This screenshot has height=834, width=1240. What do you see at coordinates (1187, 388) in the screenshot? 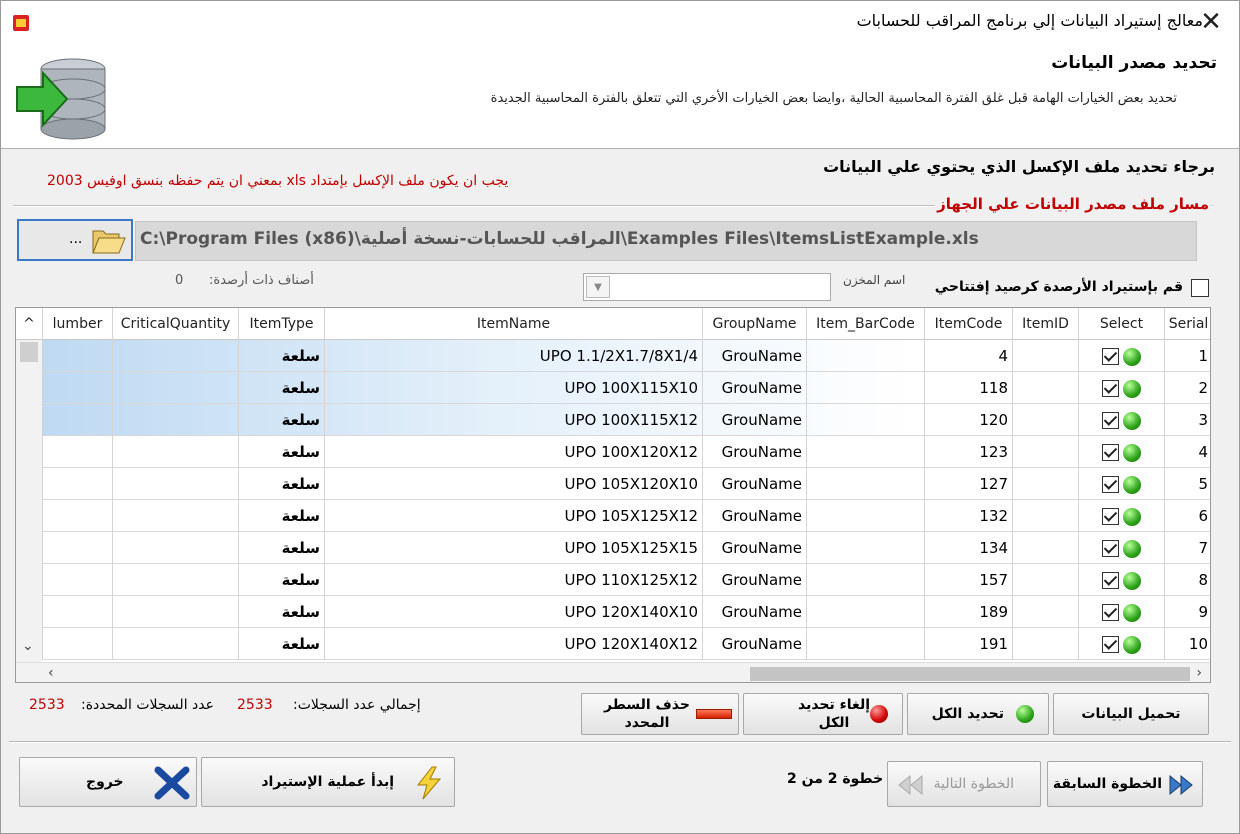
I see `cell-serial: 2` at bounding box center [1187, 388].